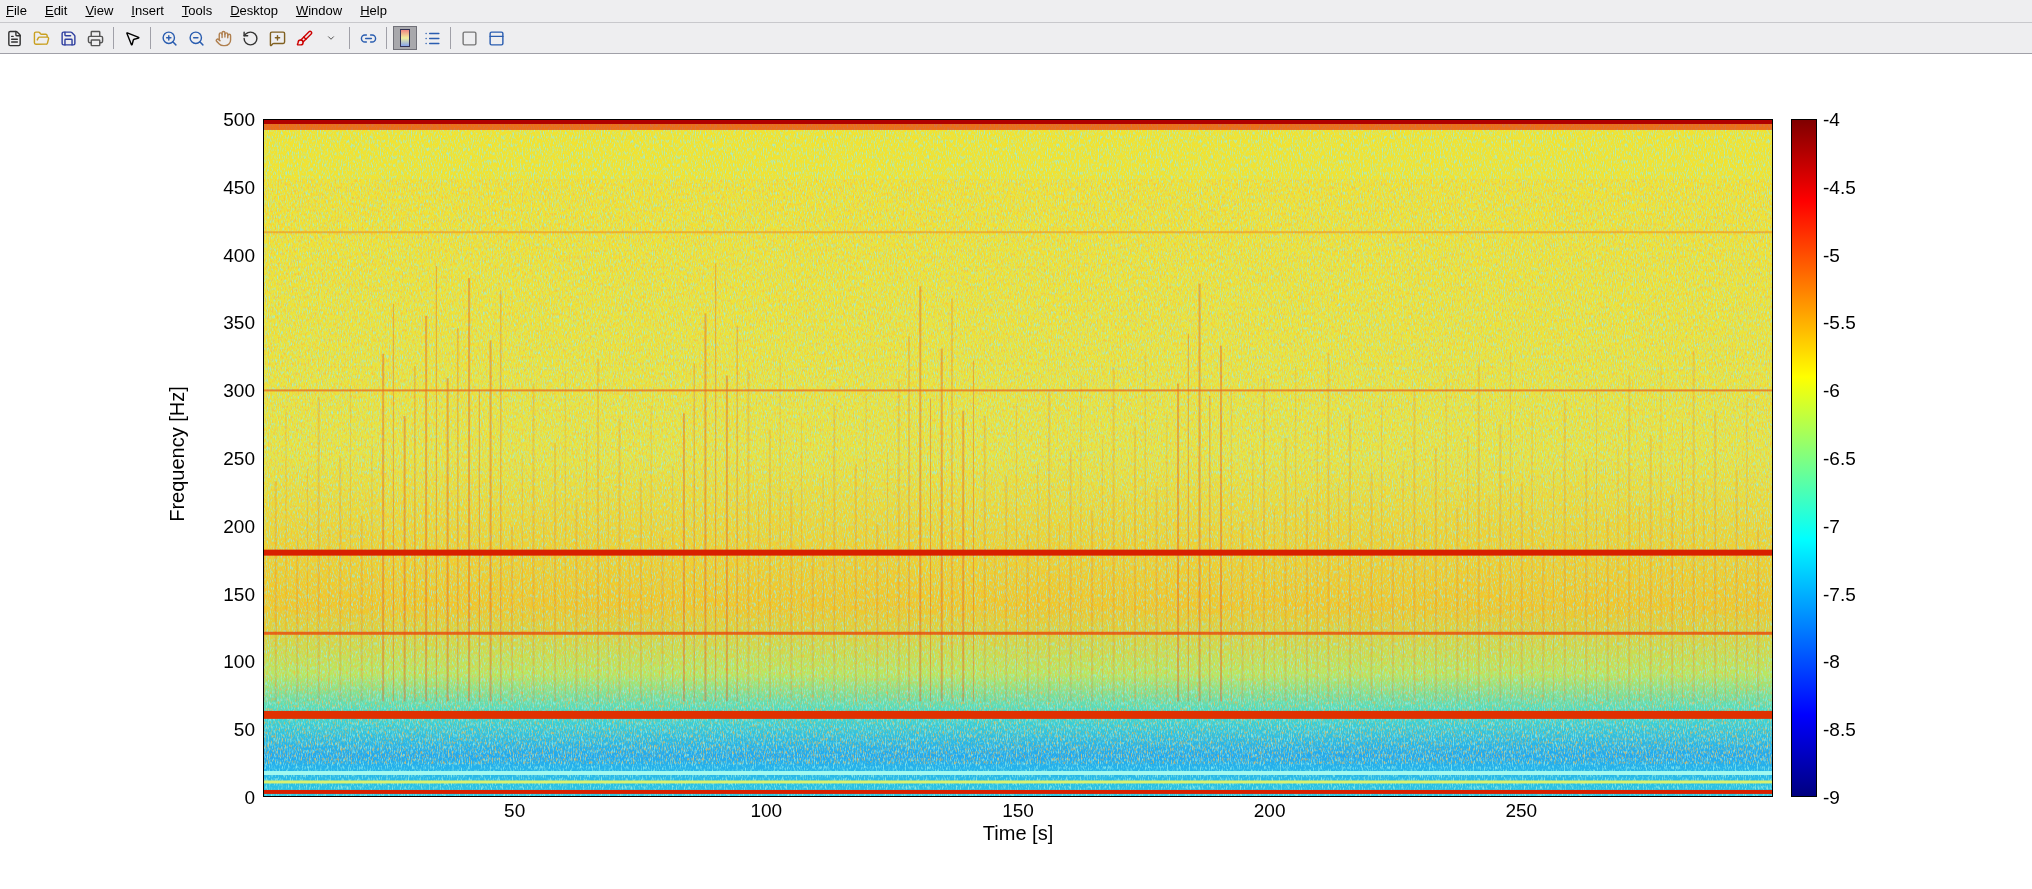 The width and height of the screenshot is (2032, 889). What do you see at coordinates (239, 119) in the screenshot?
I see `y-tick-label: 500` at bounding box center [239, 119].